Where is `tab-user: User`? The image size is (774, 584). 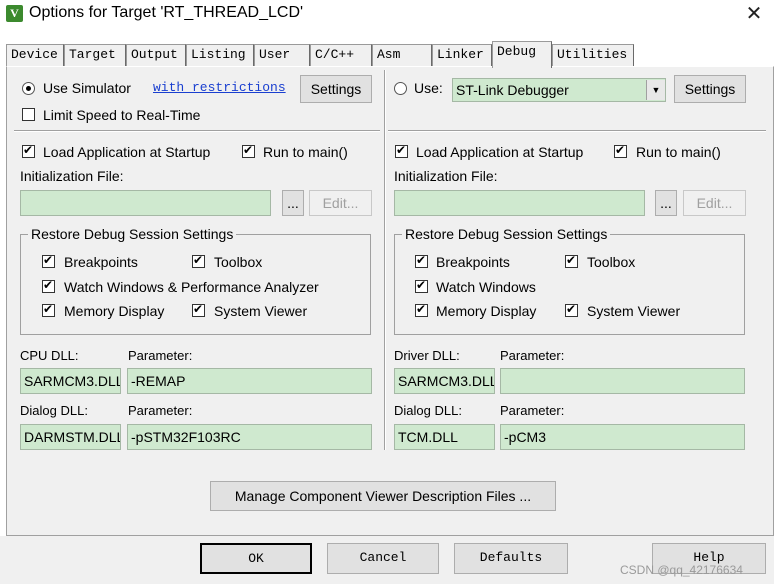
tab-user: User is located at coordinates (282, 55).